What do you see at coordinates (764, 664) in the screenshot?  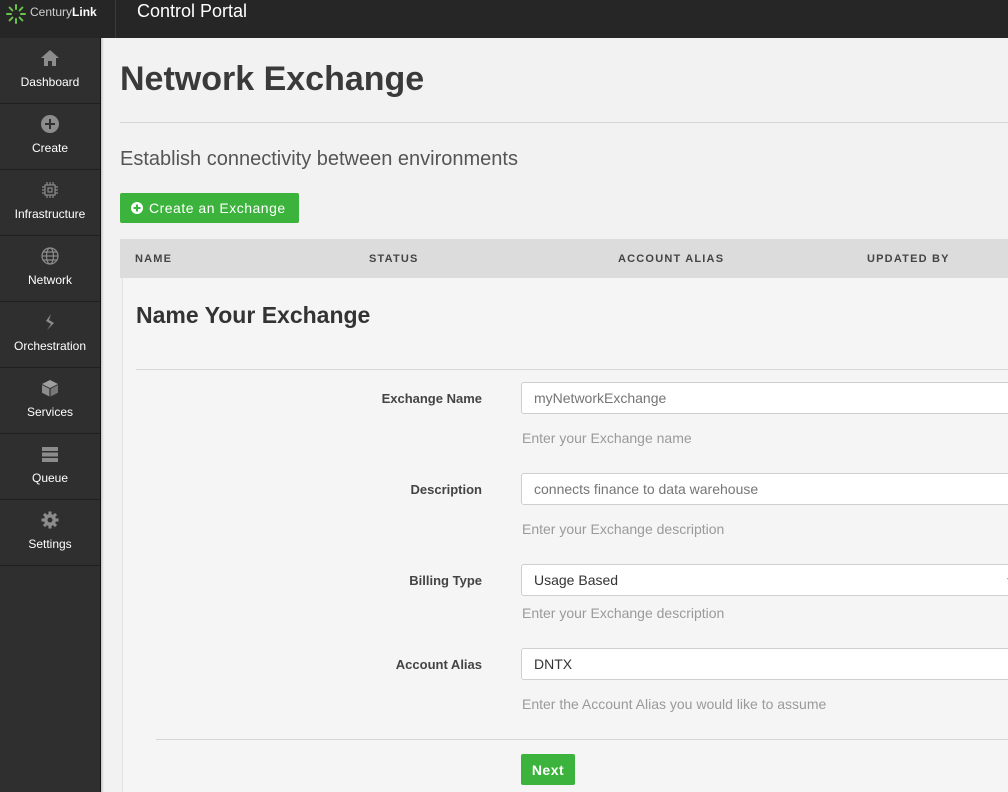 I see `account-alias-input` at bounding box center [764, 664].